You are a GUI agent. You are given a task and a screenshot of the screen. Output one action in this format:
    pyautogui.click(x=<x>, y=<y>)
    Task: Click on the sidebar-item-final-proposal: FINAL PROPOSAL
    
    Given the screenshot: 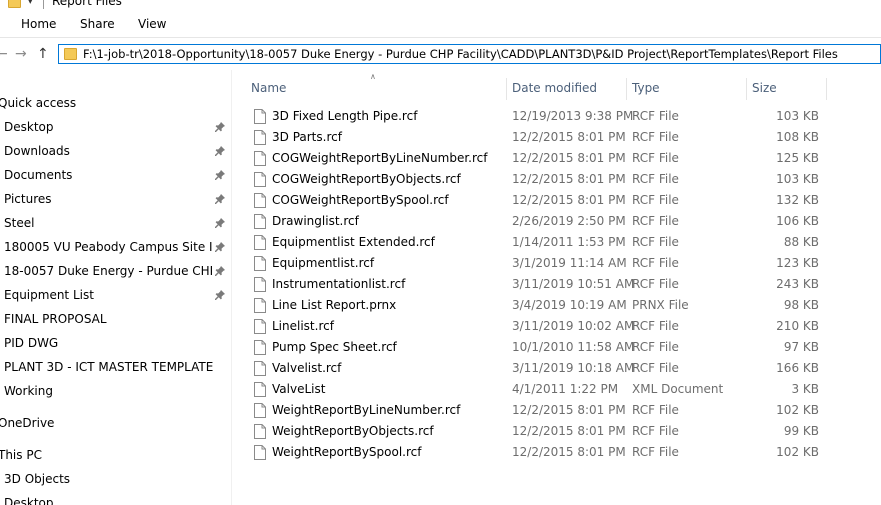 What is the action you would take?
    pyautogui.click(x=115, y=319)
    